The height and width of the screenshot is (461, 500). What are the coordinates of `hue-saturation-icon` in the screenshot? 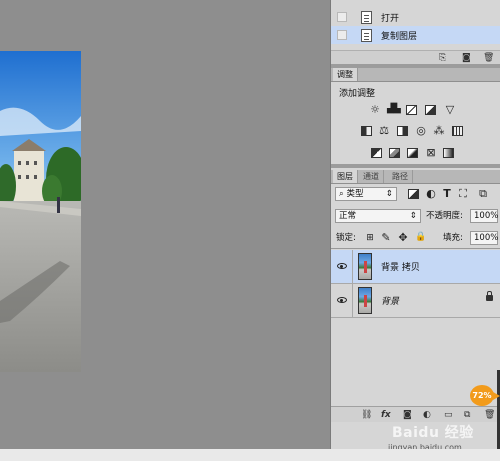 It's located at (366, 131).